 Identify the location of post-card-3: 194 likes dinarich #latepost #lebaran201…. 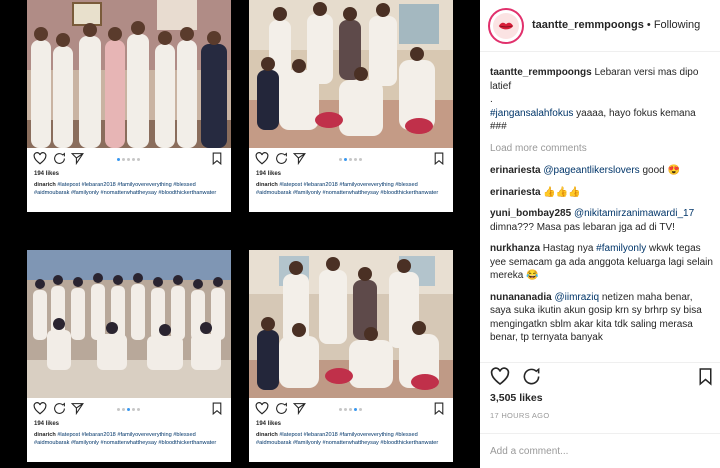
(129, 356).